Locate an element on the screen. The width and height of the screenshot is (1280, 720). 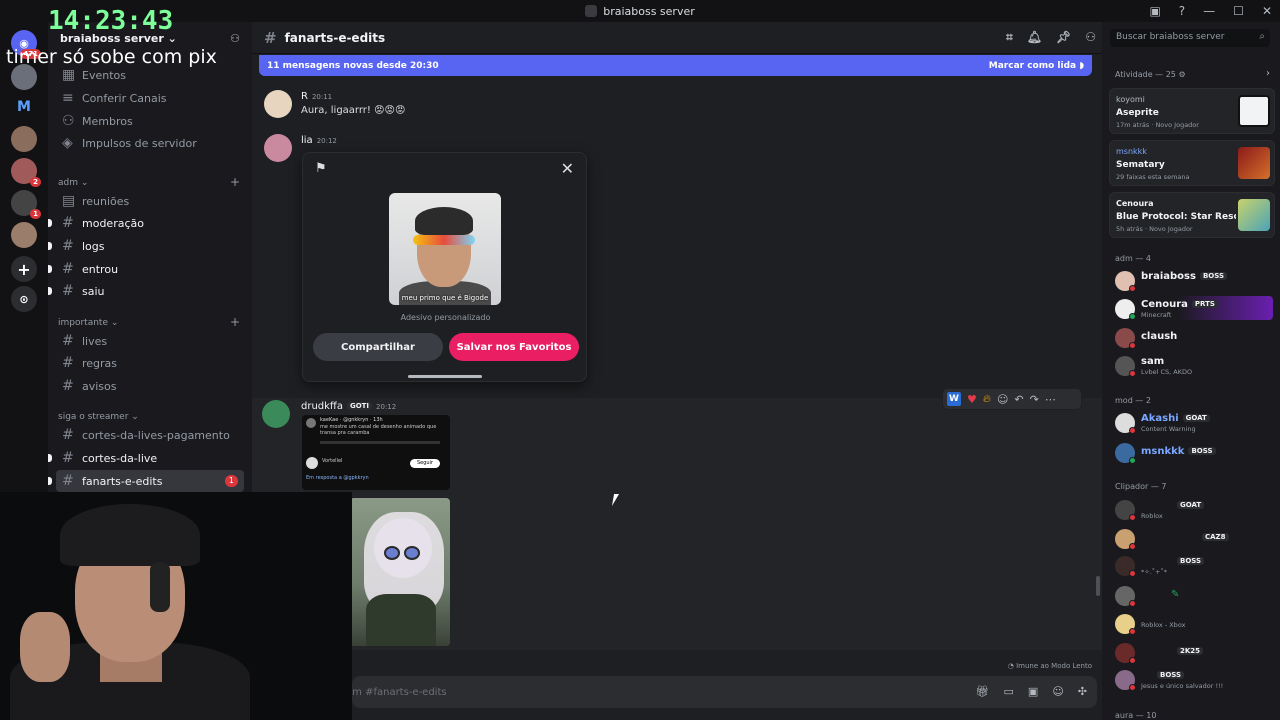
maximize-button: ☐ is located at coordinates (1238, 11).